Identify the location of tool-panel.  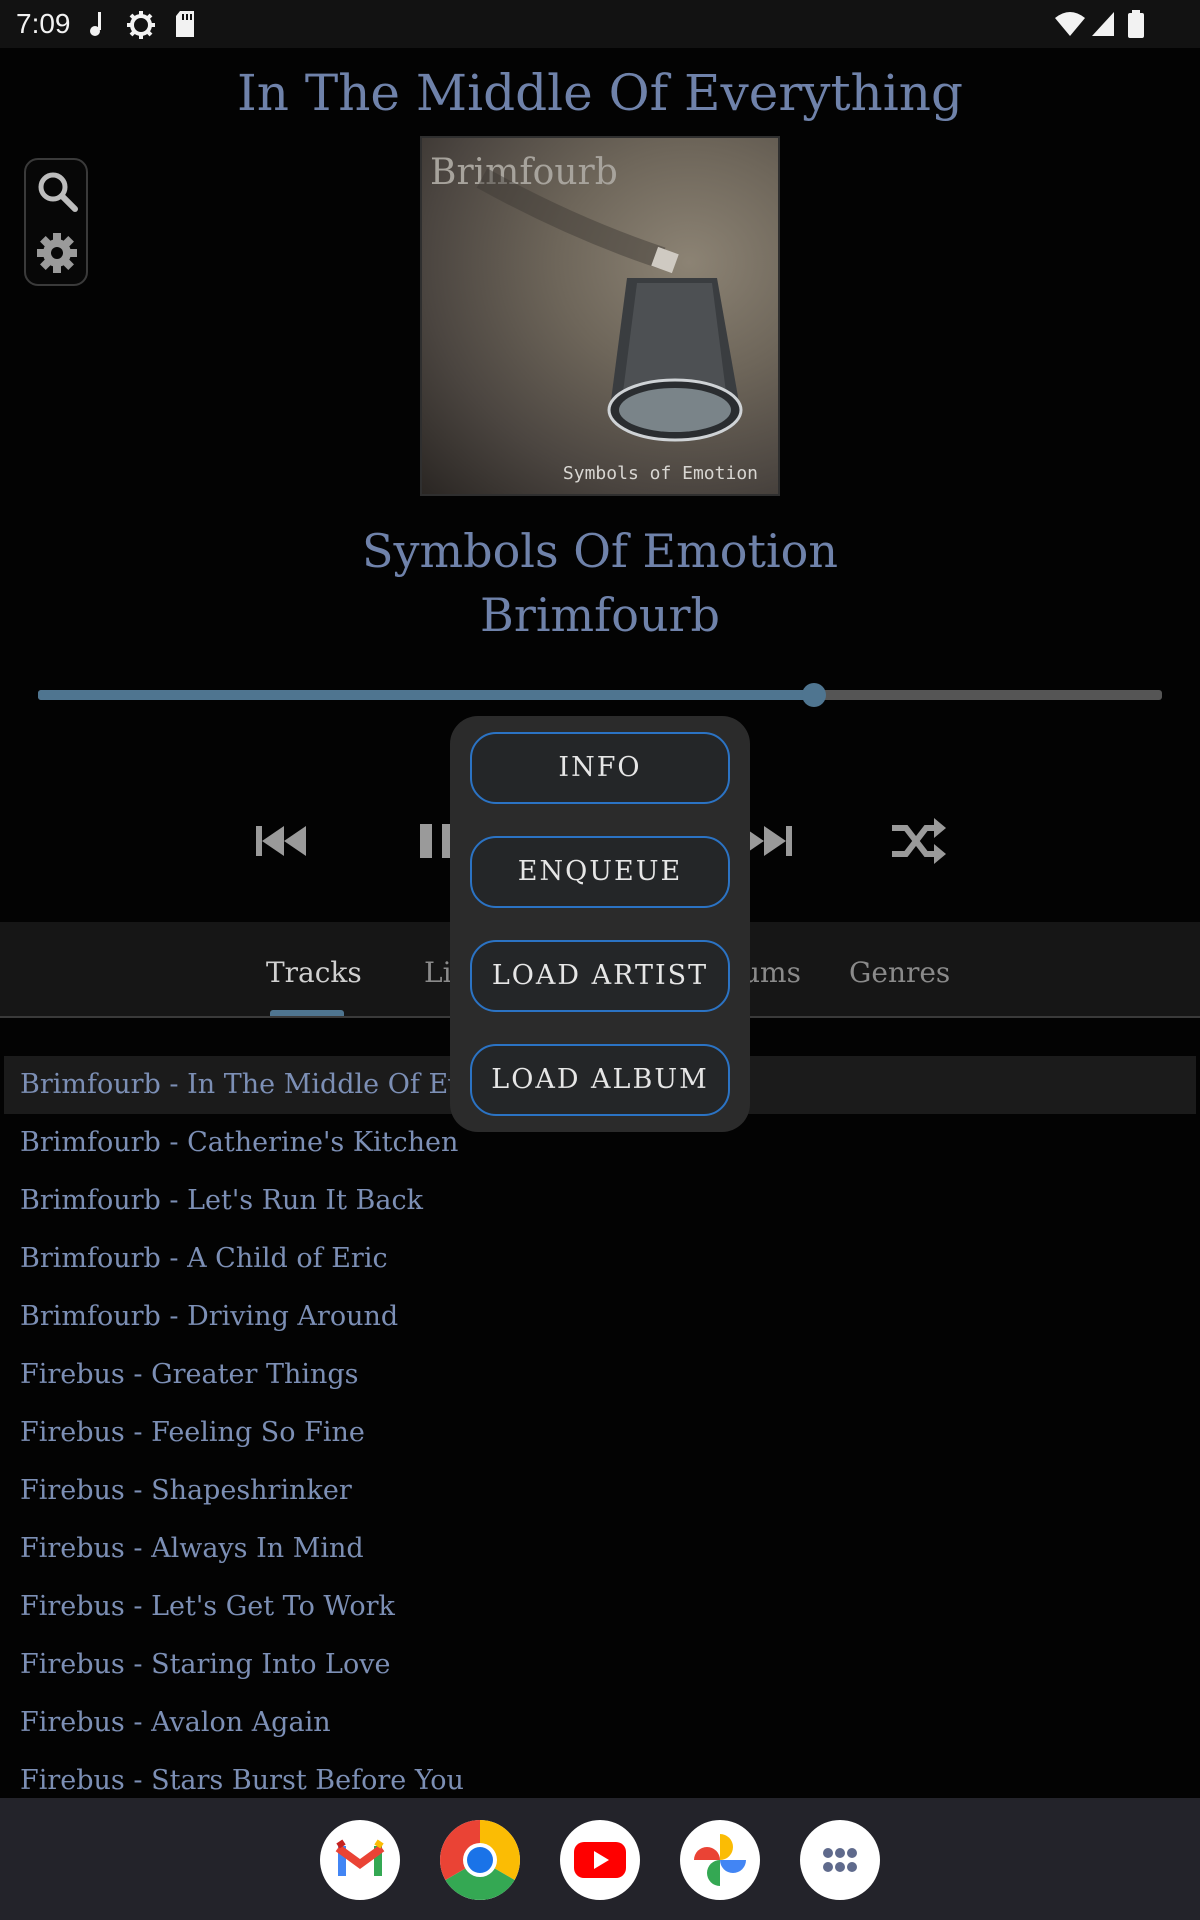
(56, 222).